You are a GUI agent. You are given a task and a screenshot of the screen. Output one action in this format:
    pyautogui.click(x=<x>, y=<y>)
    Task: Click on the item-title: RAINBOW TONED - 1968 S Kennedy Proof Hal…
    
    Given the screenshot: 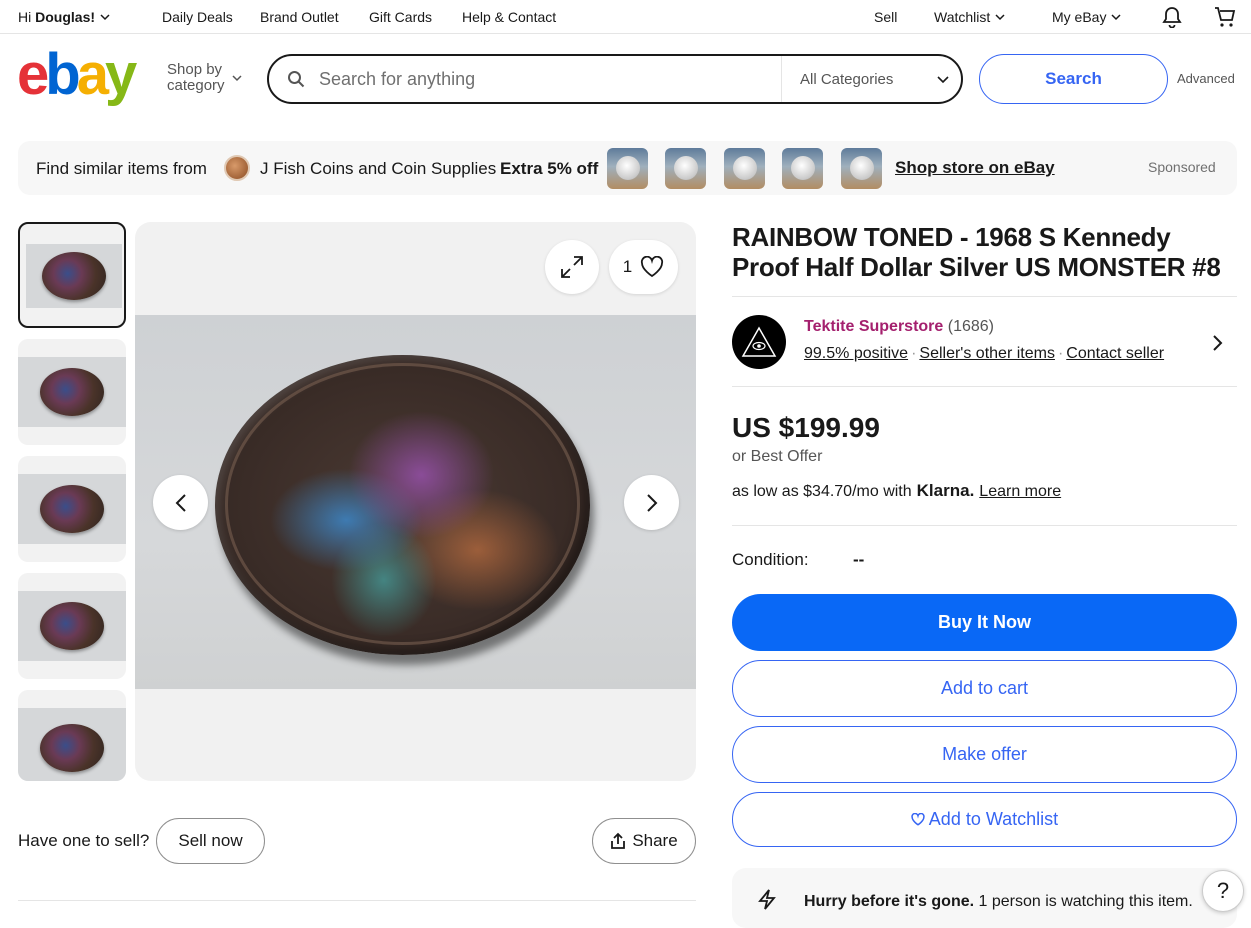 What is the action you would take?
    pyautogui.click(x=976, y=252)
    